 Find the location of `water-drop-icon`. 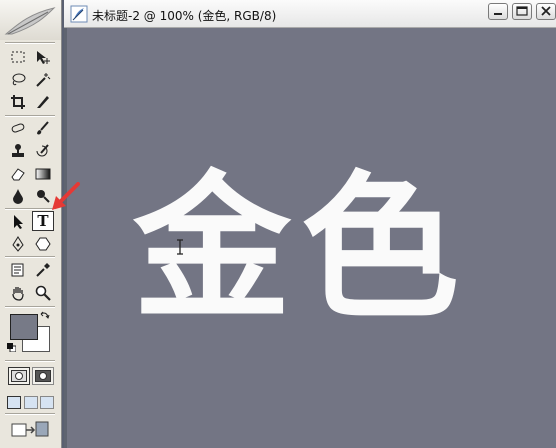

water-drop-icon is located at coordinates (18, 196).